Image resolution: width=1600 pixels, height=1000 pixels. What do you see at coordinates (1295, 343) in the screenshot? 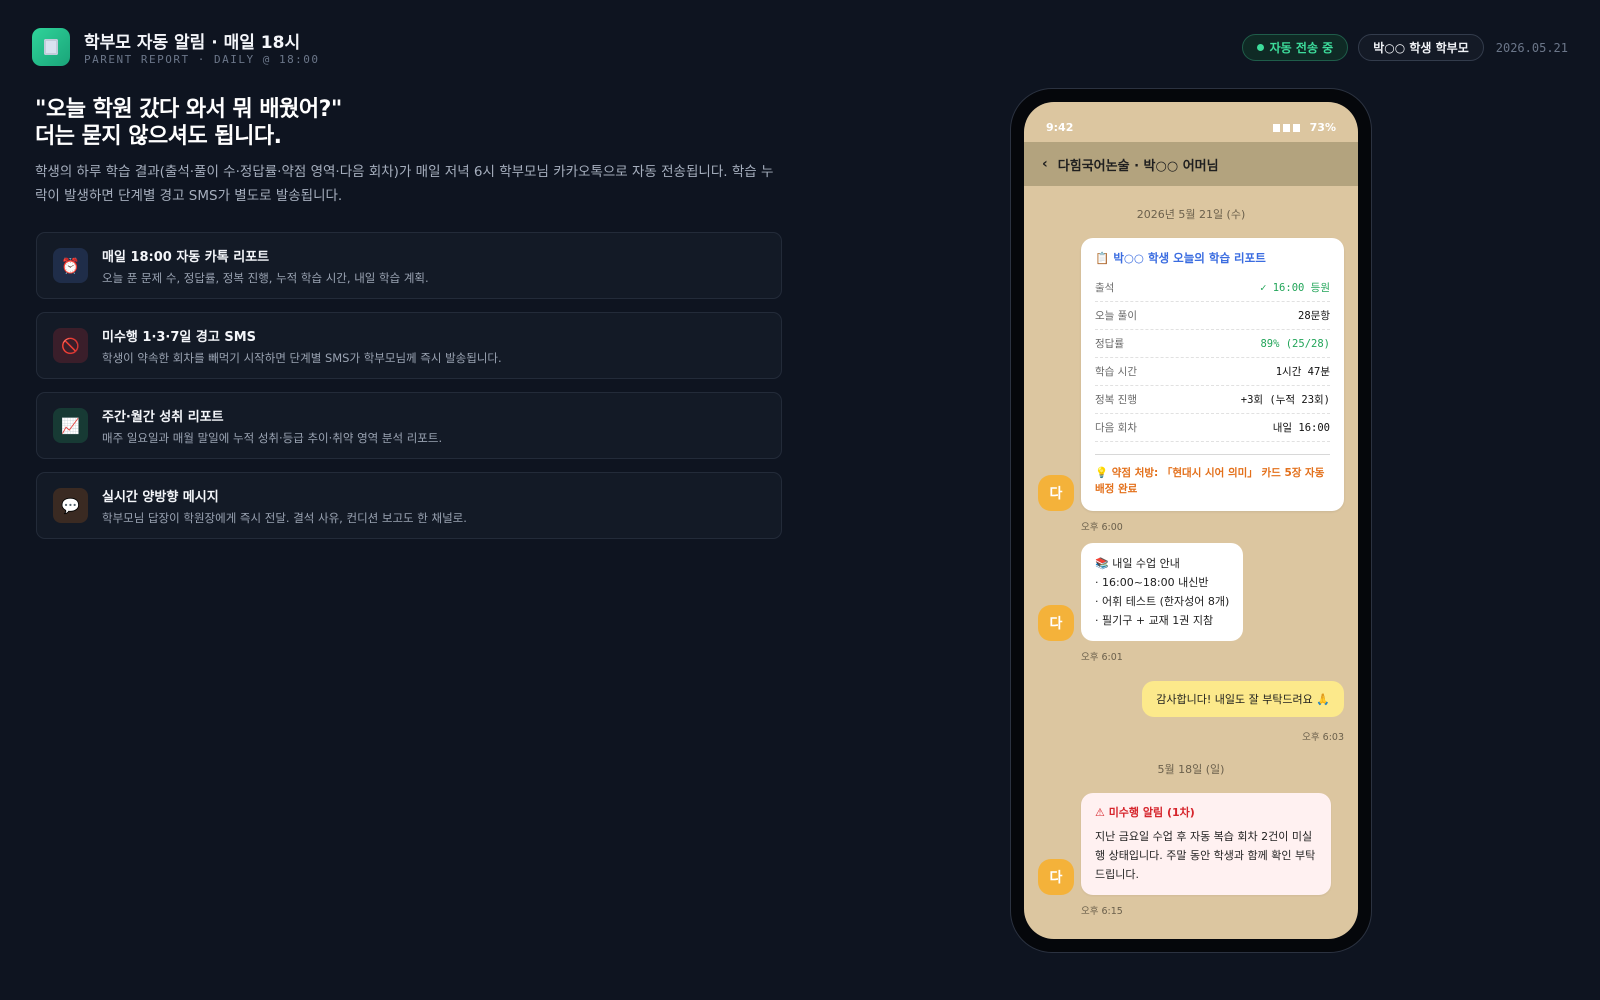
I see `report-value: 89% (25/28)` at bounding box center [1295, 343].